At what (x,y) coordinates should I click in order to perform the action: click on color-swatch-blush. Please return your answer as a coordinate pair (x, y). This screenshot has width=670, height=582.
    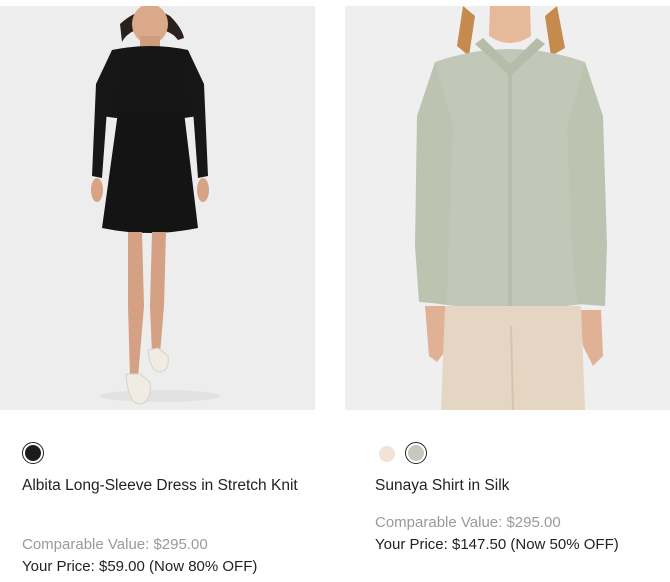
    Looking at the image, I should click on (386, 453).